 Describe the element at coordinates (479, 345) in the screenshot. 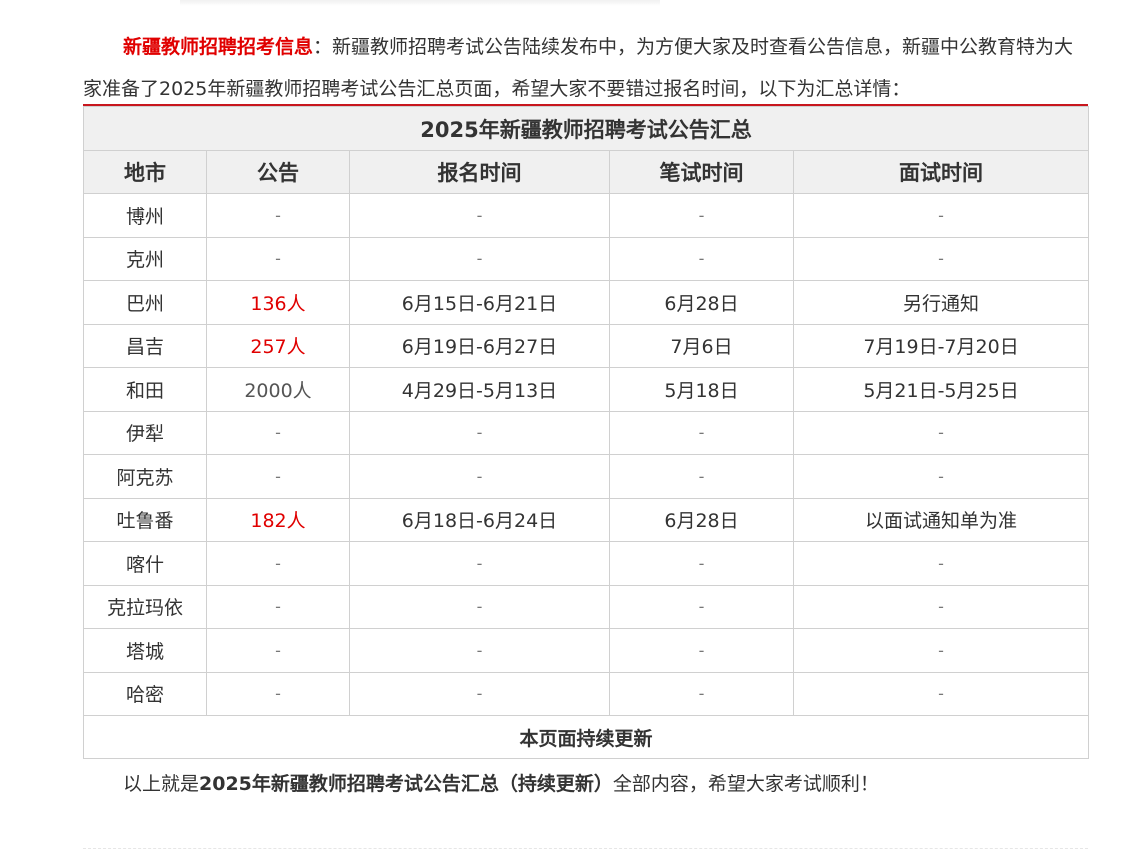

I see `cell-signup-time: 6月19日-6月27日` at that location.